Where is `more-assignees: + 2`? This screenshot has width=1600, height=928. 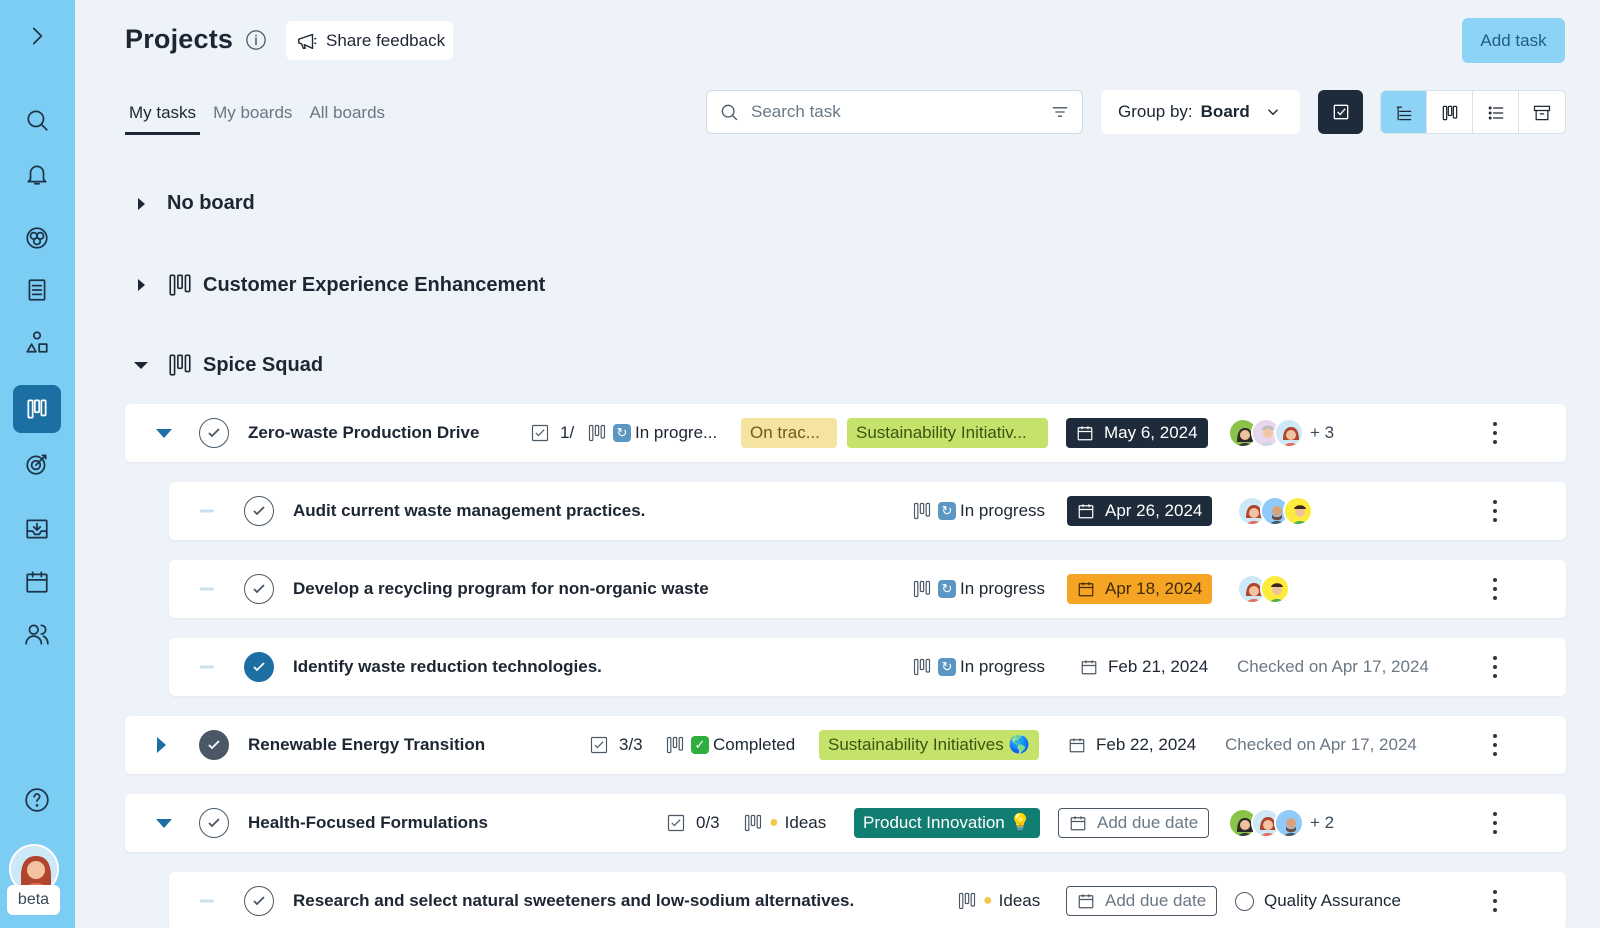
more-assignees: + 2 is located at coordinates (1322, 822).